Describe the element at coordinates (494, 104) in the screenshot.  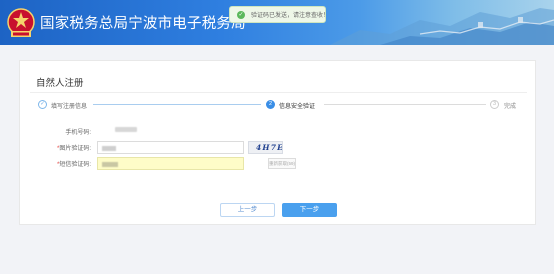
I see `step-3-number: 3` at that location.